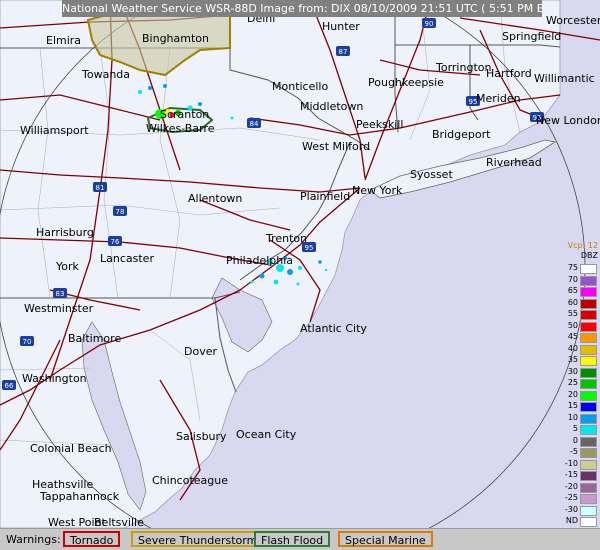  What do you see at coordinates (59, 308) in the screenshot?
I see `city-label: Westminster` at bounding box center [59, 308].